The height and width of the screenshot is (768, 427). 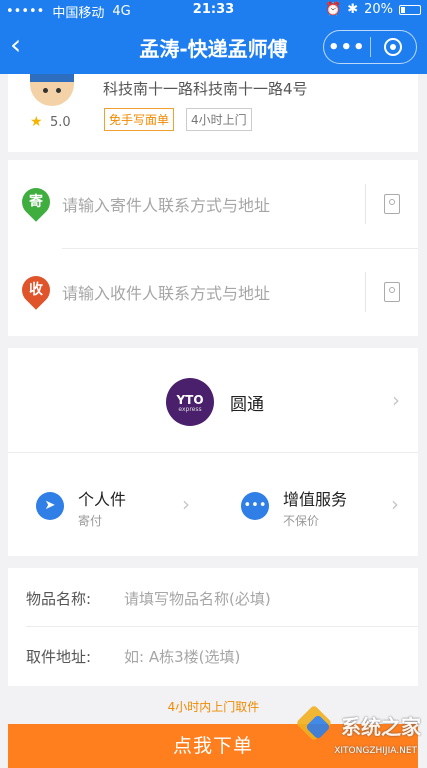 I want to click on miniprogram-capsule: •••, so click(x=370, y=47).